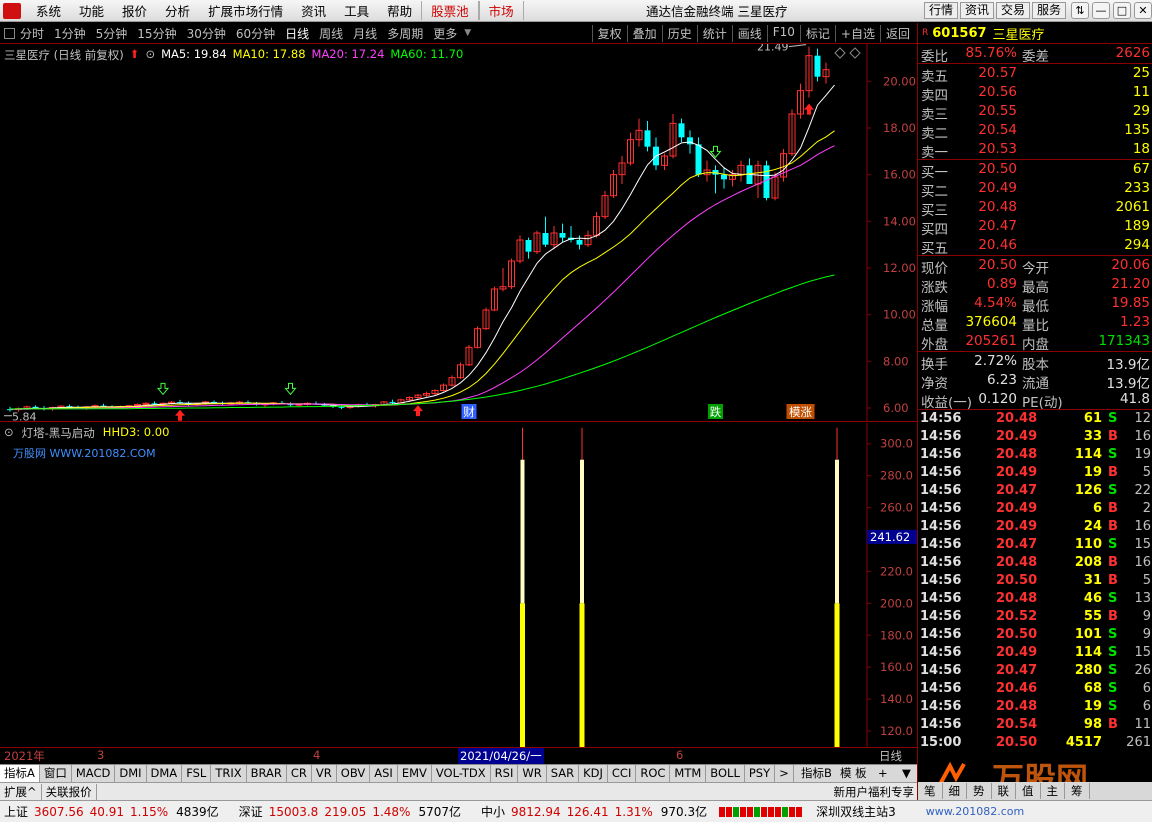 The height and width of the screenshot is (822, 1152). Describe the element at coordinates (784, 773) in the screenshot. I see `tabs-more-icon: >` at that location.